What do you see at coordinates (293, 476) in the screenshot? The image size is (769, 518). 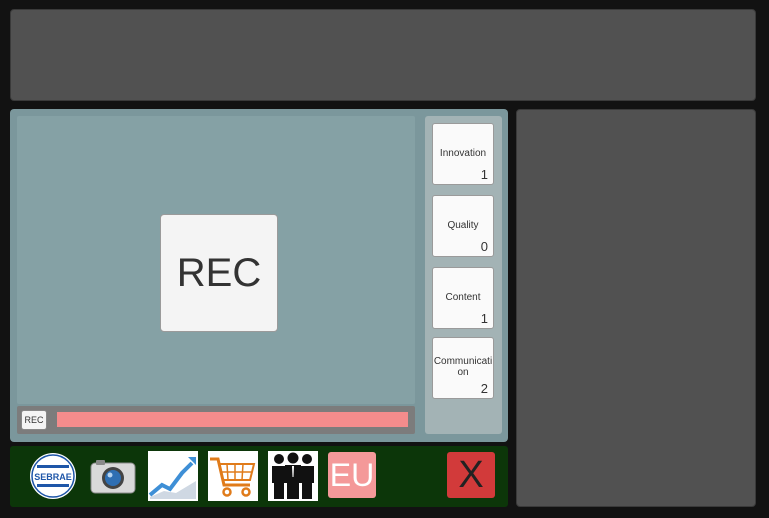 I see `team-icon` at bounding box center [293, 476].